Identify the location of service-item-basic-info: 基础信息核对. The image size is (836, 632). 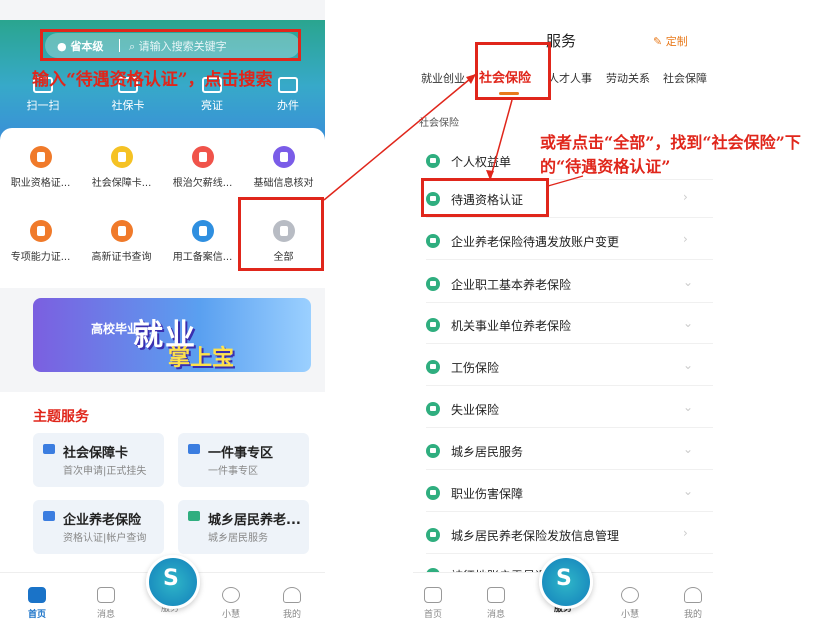
(283, 167).